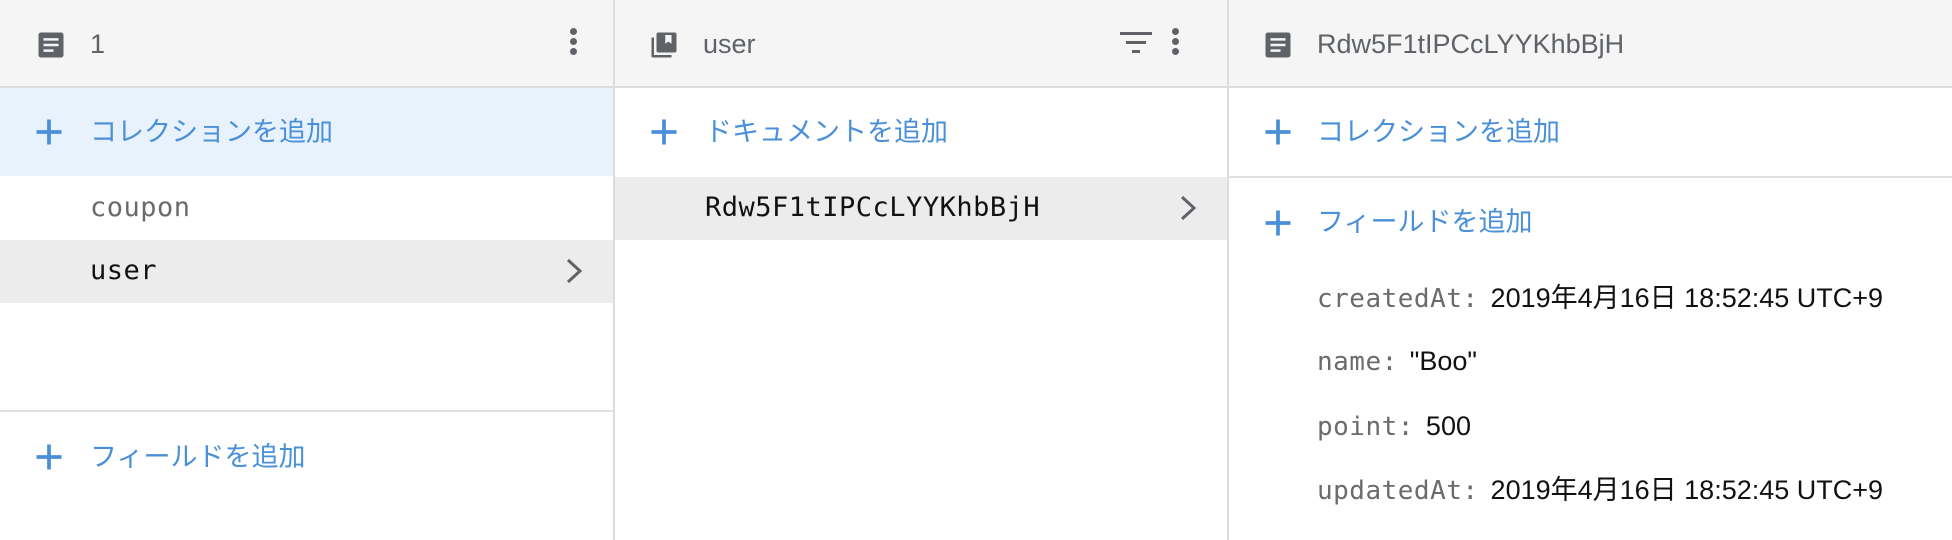 This screenshot has height=540, width=1952. What do you see at coordinates (921, 44) in the screenshot?
I see `collection-panel-header: user` at bounding box center [921, 44].